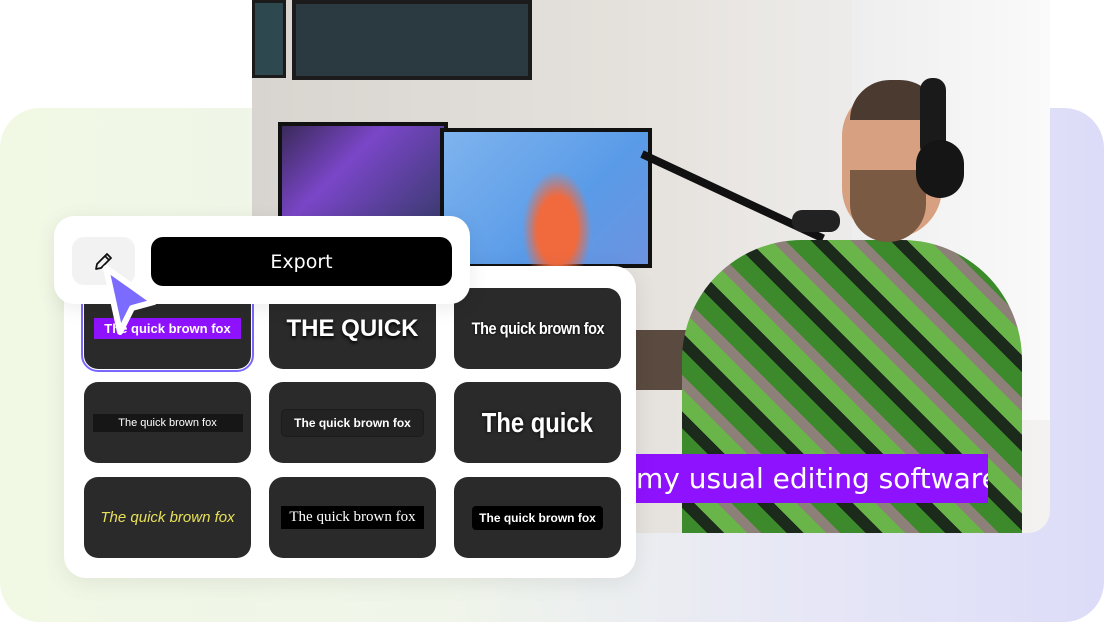 Image resolution: width=1104 pixels, height=622 pixels. I want to click on headphone, so click(940, 169).